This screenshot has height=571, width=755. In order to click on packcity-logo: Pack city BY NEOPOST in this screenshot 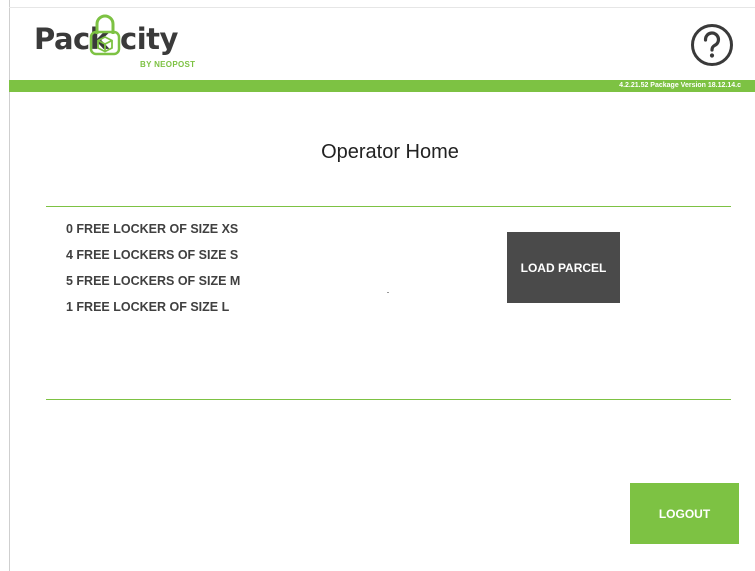, I will do `click(124, 43)`.